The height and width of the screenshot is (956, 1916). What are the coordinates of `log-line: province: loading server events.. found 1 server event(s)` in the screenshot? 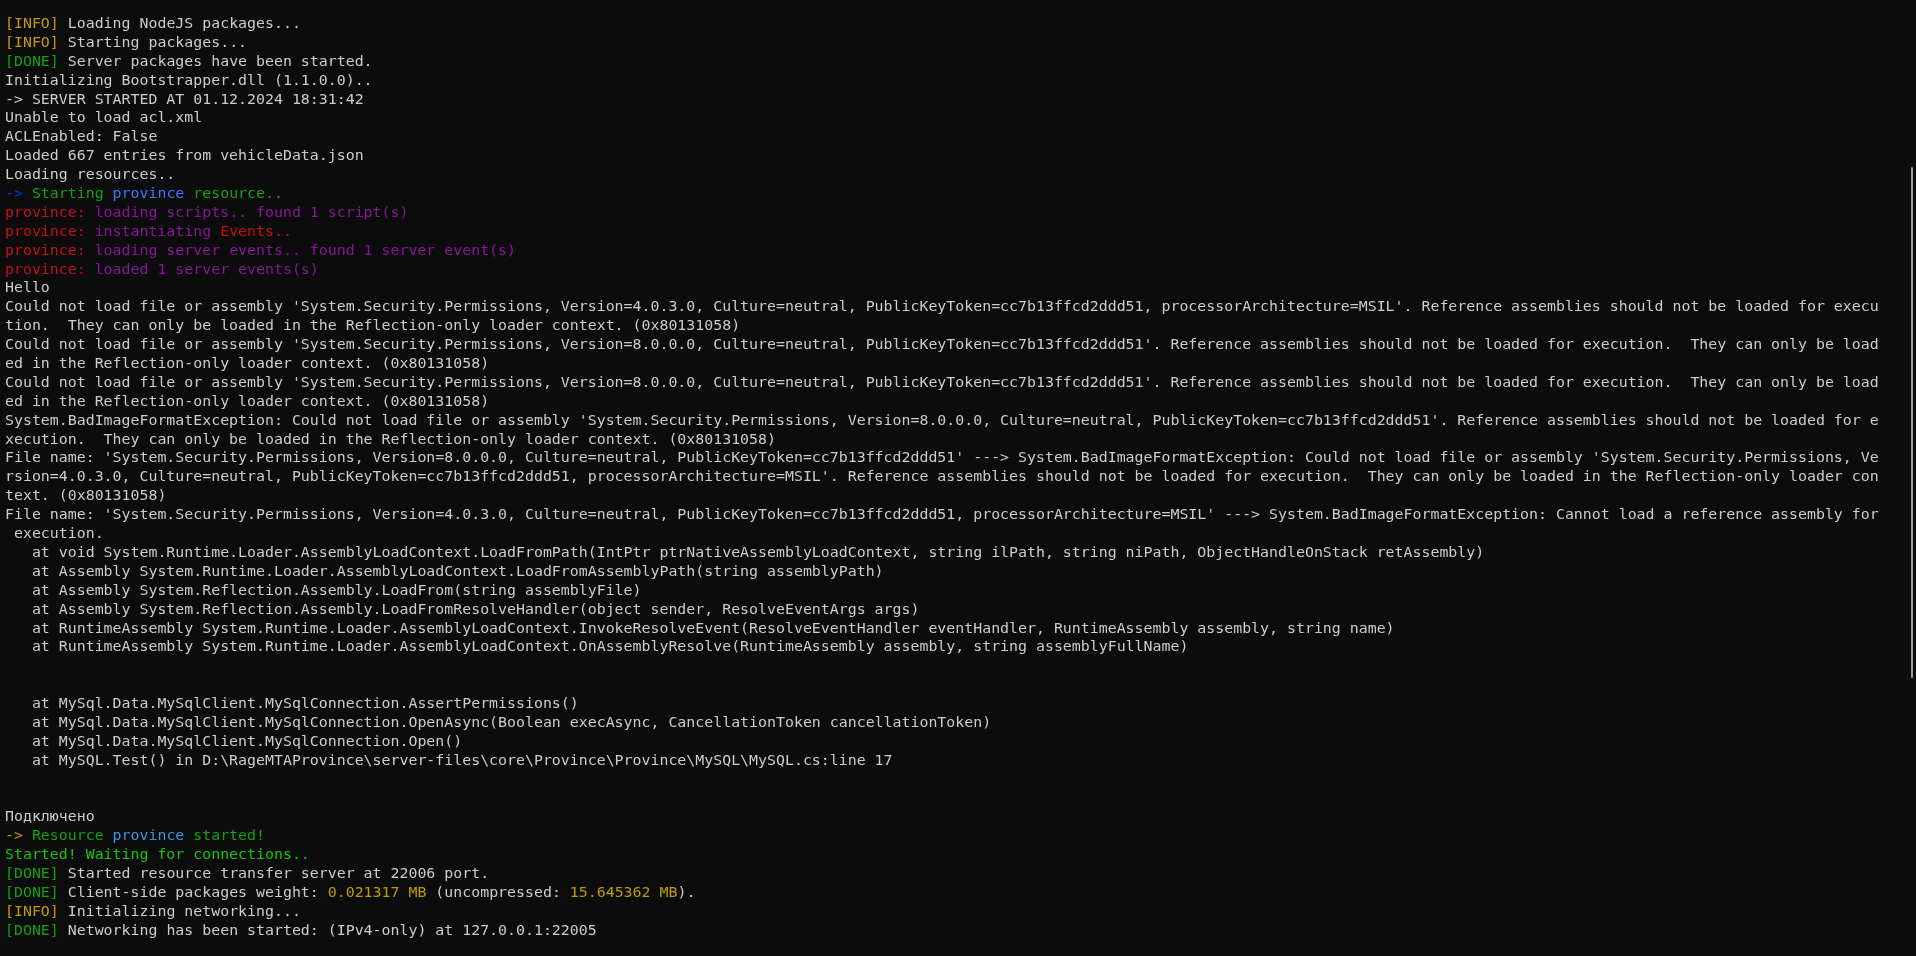 It's located at (260, 250).